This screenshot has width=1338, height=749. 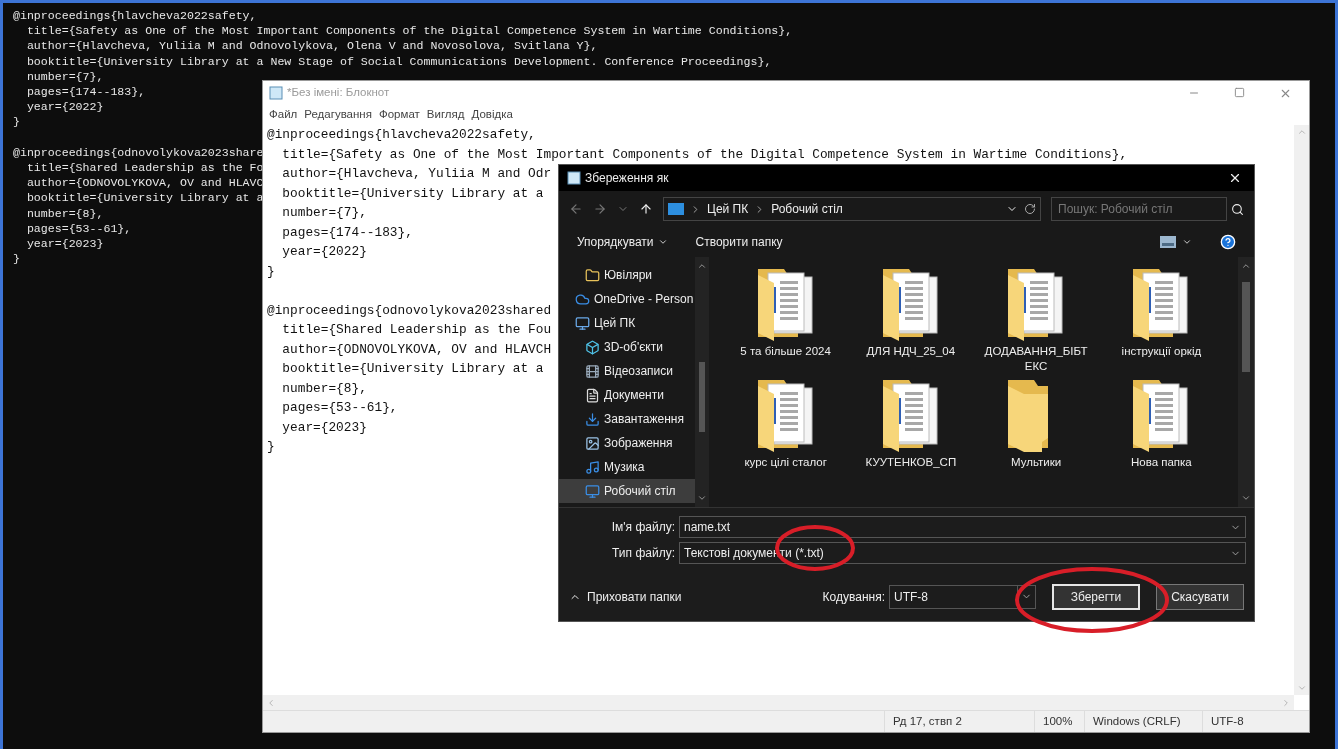 I want to click on caret-icon, so click(x=1187, y=242).